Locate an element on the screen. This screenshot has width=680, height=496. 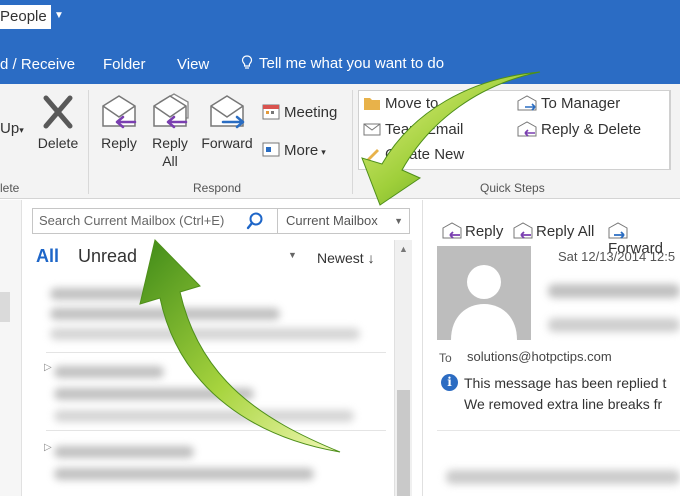
scrollbar-thumb is located at coordinates (403, 443).